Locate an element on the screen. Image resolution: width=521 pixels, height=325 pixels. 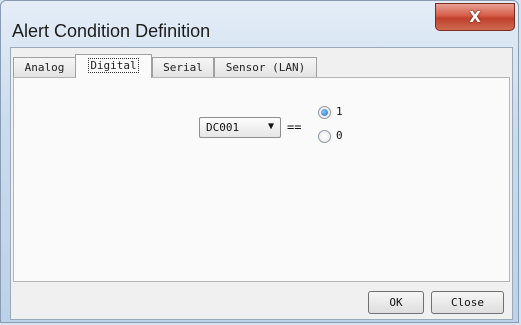
close-window-button: X is located at coordinates (475, 17).